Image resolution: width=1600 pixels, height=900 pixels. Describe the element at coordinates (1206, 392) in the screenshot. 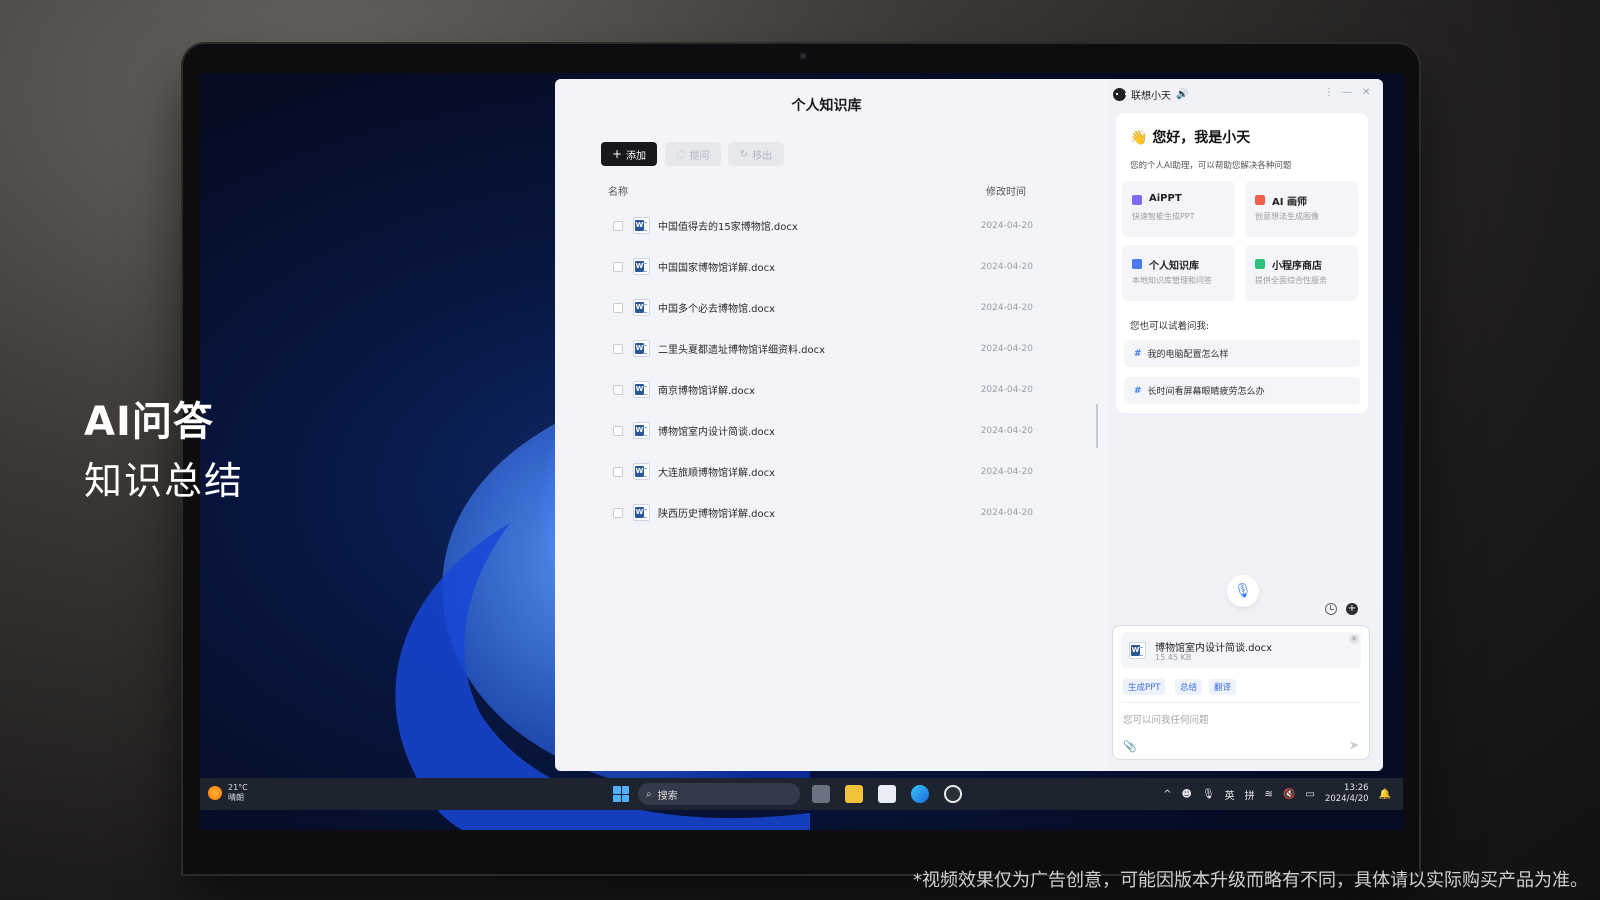

I see `suggestion-text: 长时间看屏幕眼睛疲劳怎么办` at that location.